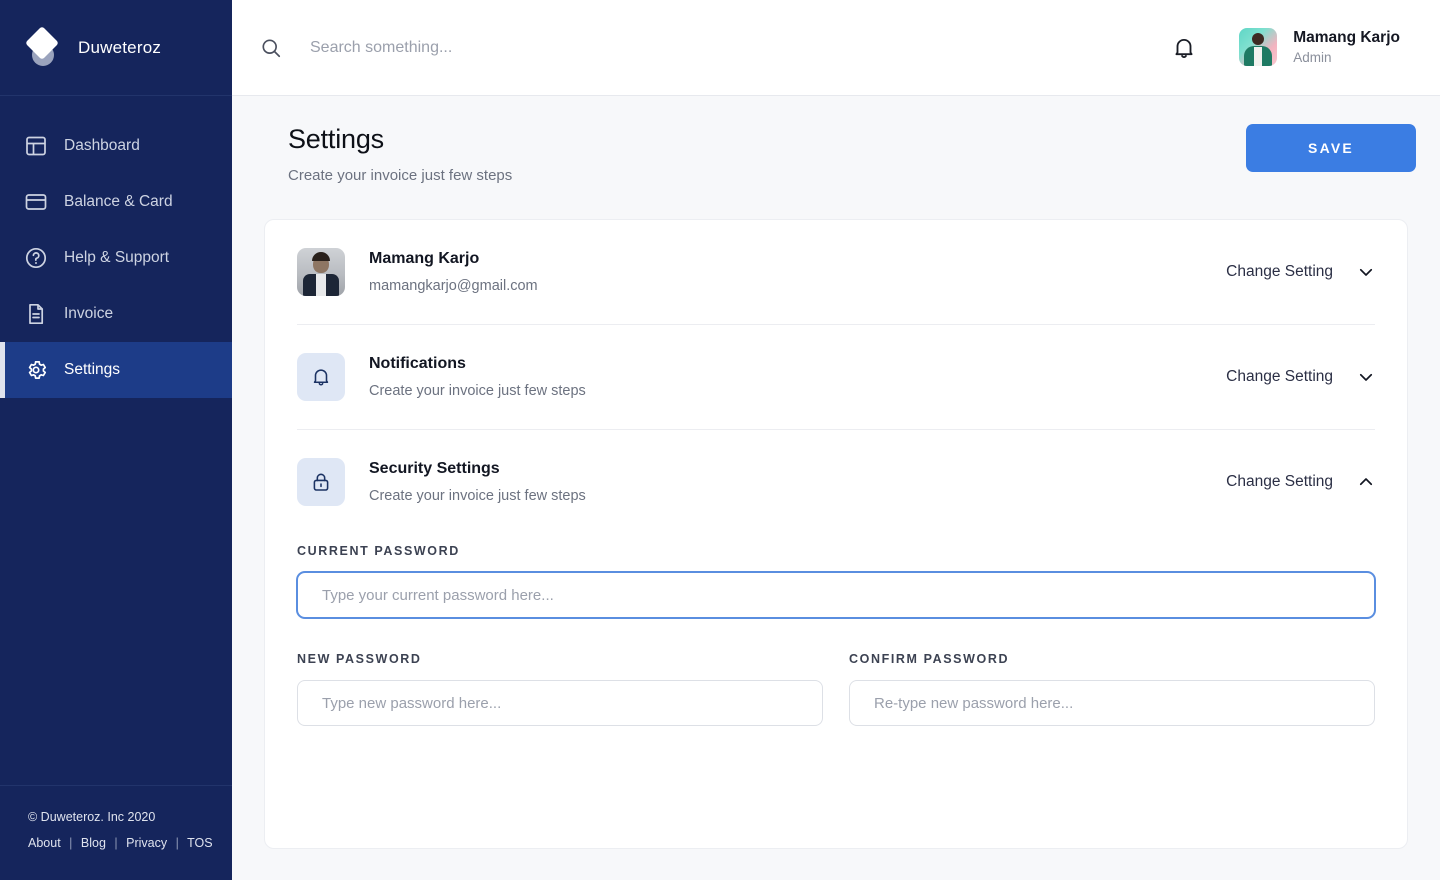  What do you see at coordinates (102, 145) in the screenshot?
I see `sidebar-item-label: Dashboard` at bounding box center [102, 145].